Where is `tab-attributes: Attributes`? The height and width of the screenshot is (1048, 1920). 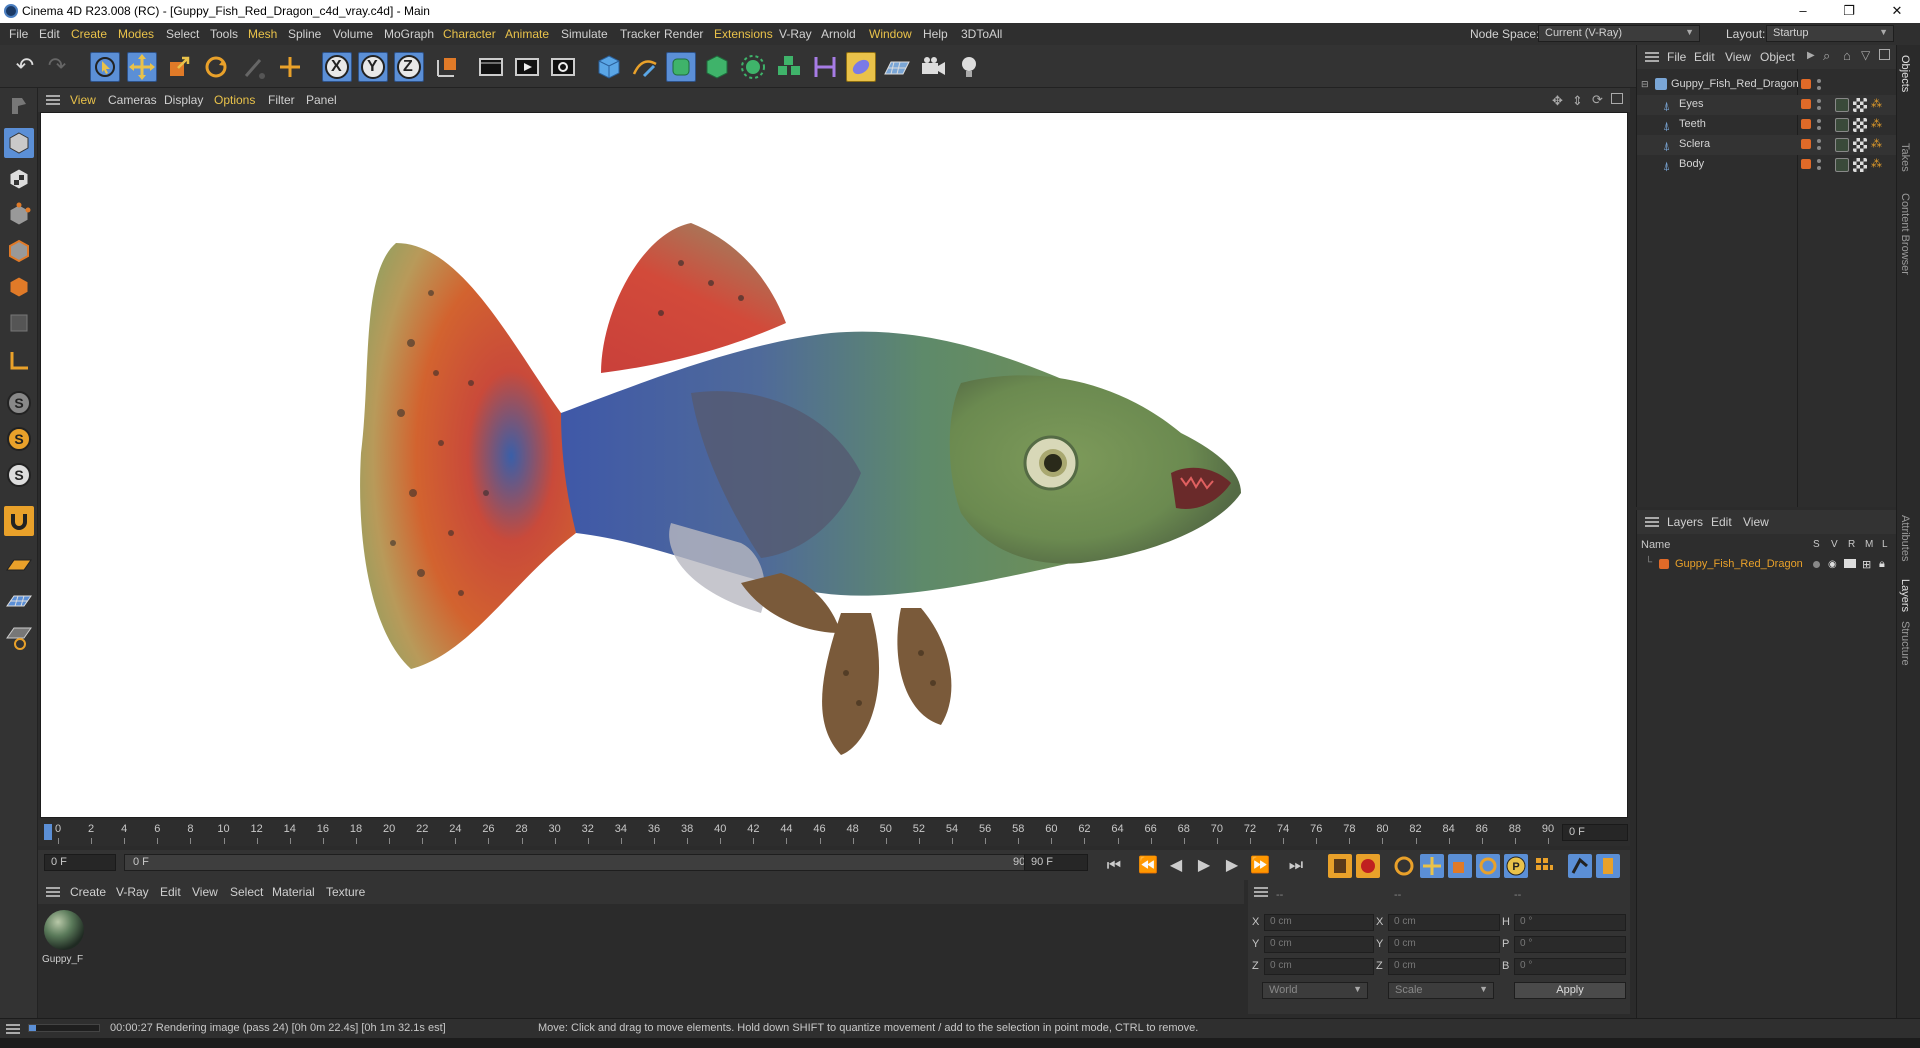 tab-attributes: Attributes is located at coordinates (1905, 538).